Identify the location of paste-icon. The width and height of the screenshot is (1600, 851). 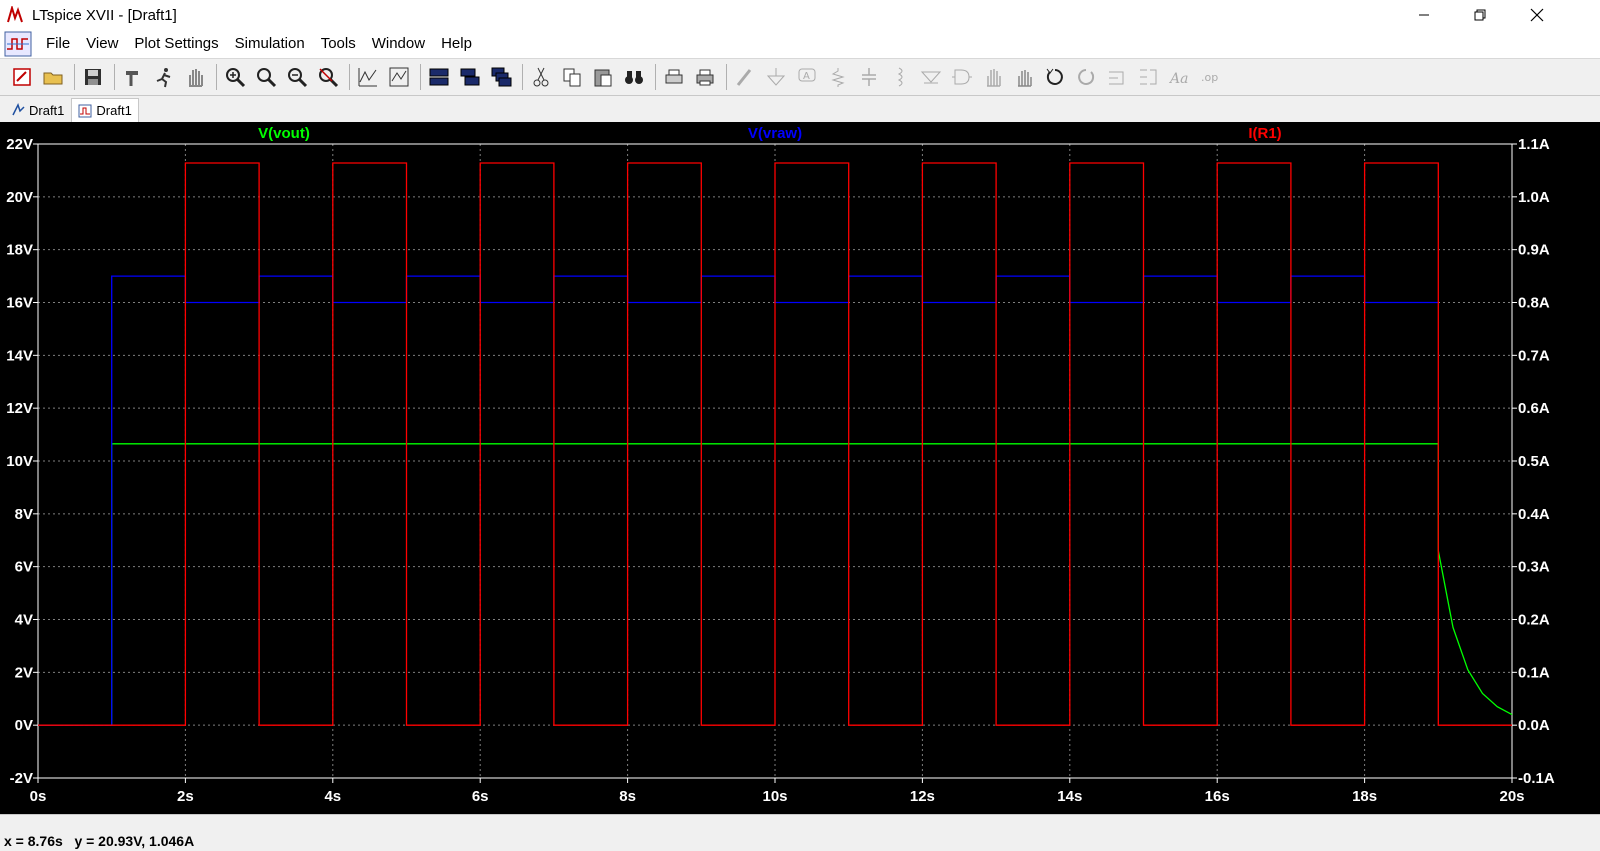
(603, 78).